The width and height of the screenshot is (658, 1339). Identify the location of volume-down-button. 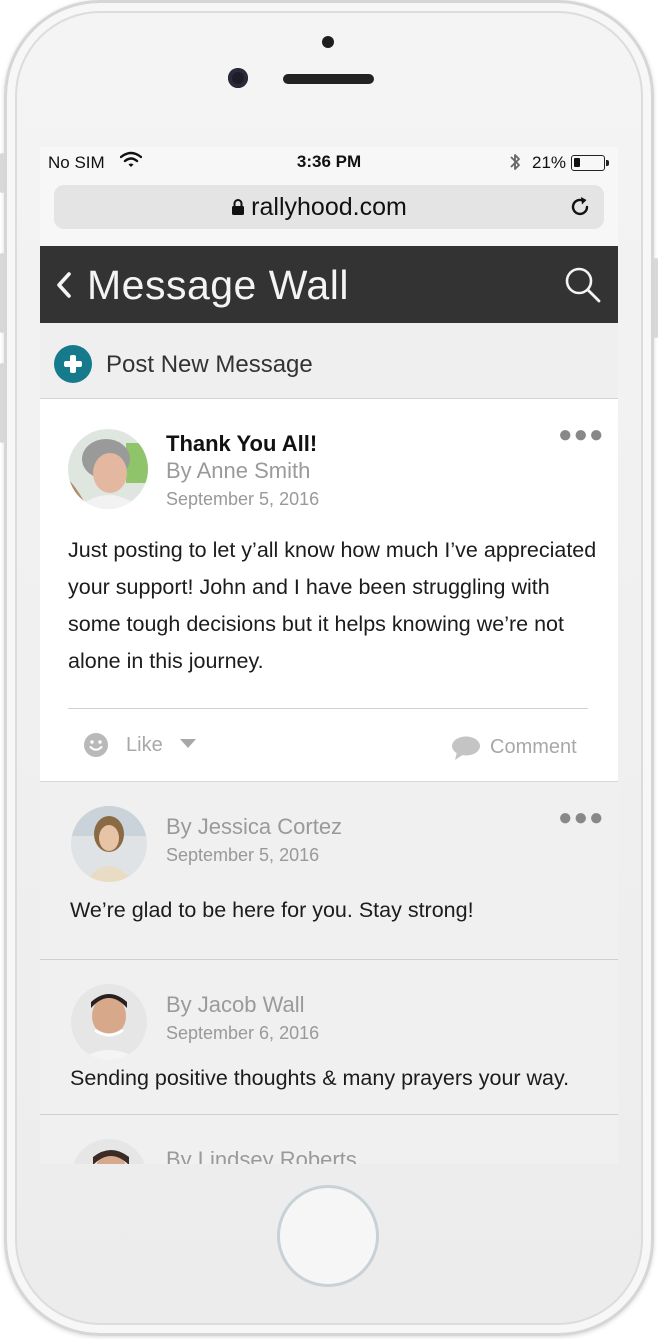
(2, 403).